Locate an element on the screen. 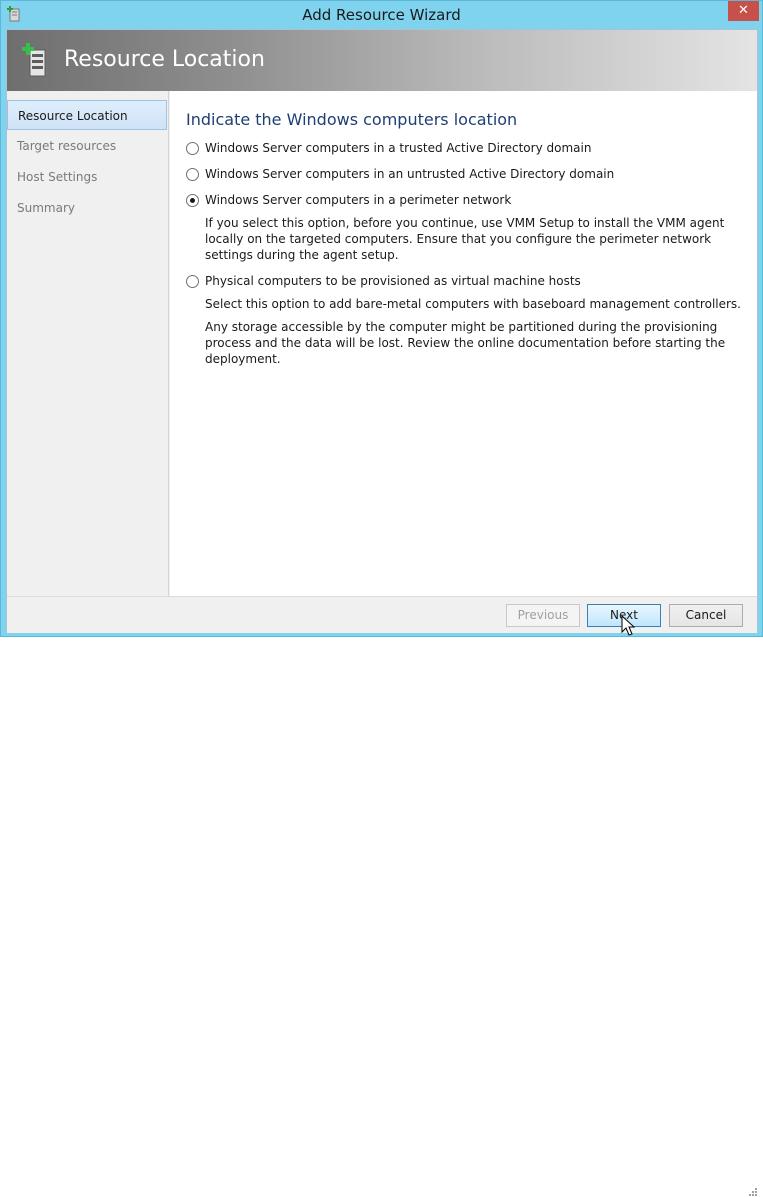  close-icon: ✕ is located at coordinates (743, 10).